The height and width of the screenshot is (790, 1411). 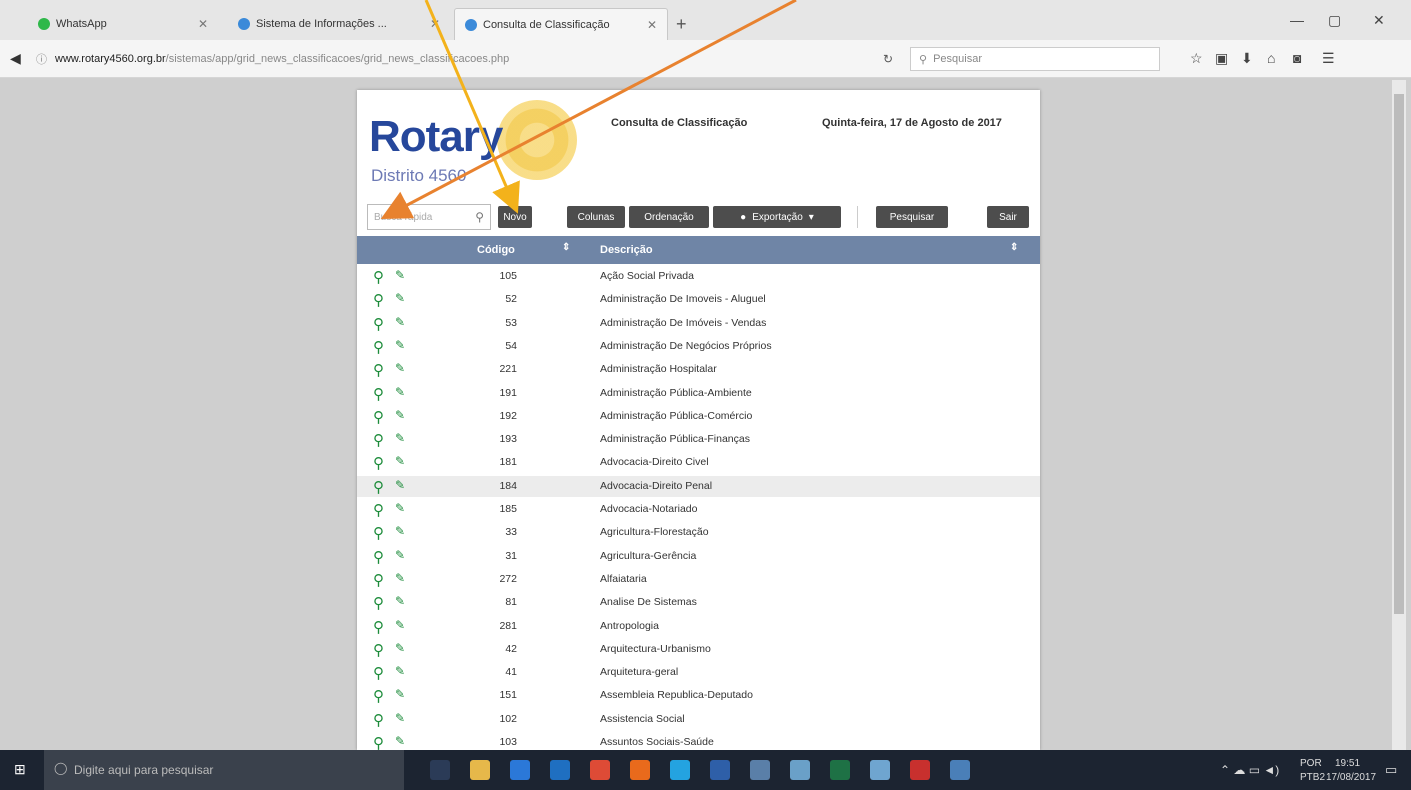 What do you see at coordinates (698, 416) in the screenshot?
I see `table-row: ⚲ ✎ 192 Administração Pública-Comércio` at bounding box center [698, 416].